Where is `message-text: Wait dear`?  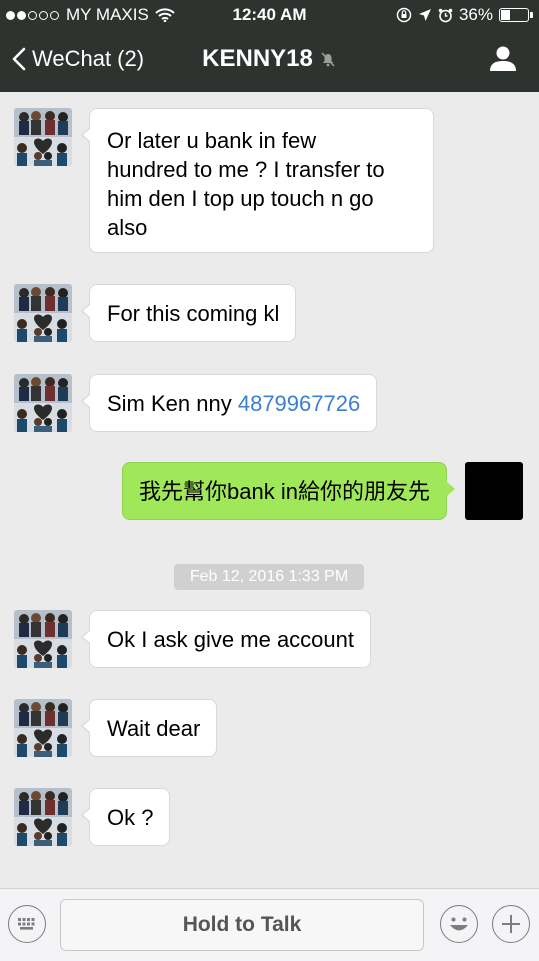
message-text: Wait dear is located at coordinates (154, 728).